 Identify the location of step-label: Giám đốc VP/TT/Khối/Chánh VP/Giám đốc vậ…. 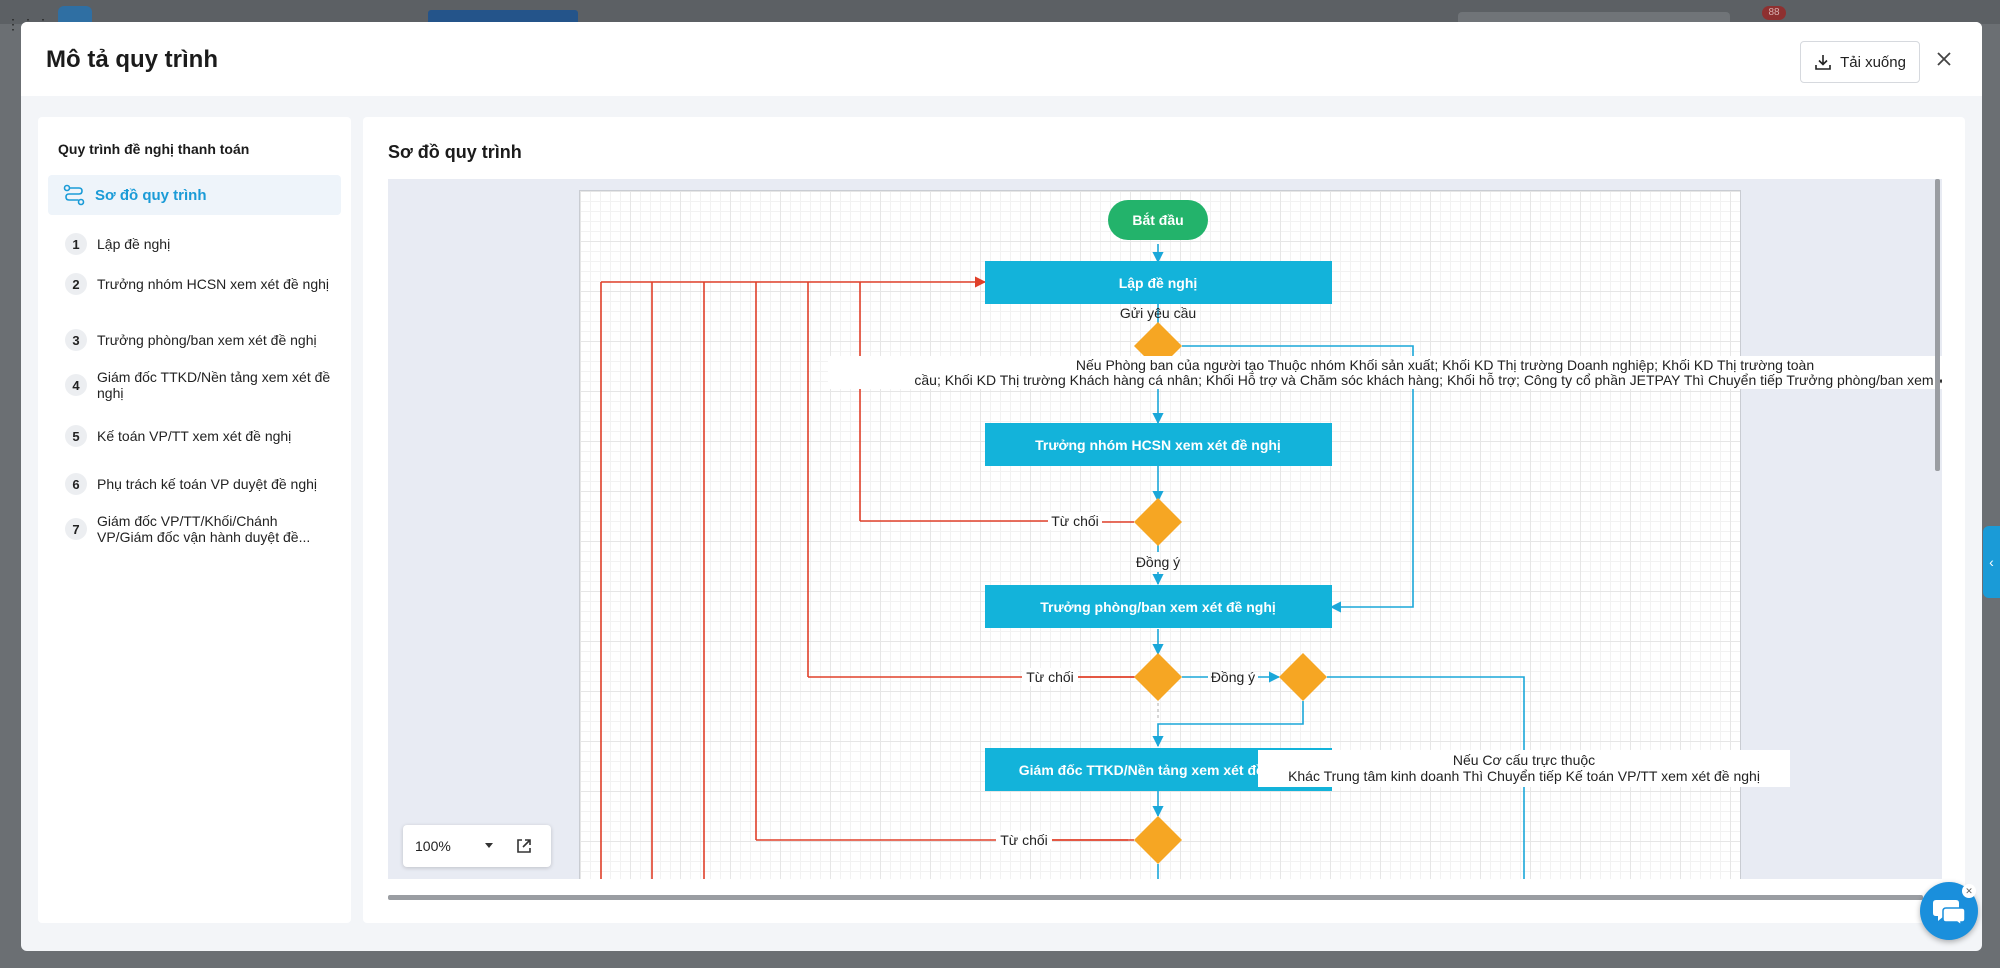
(204, 529).